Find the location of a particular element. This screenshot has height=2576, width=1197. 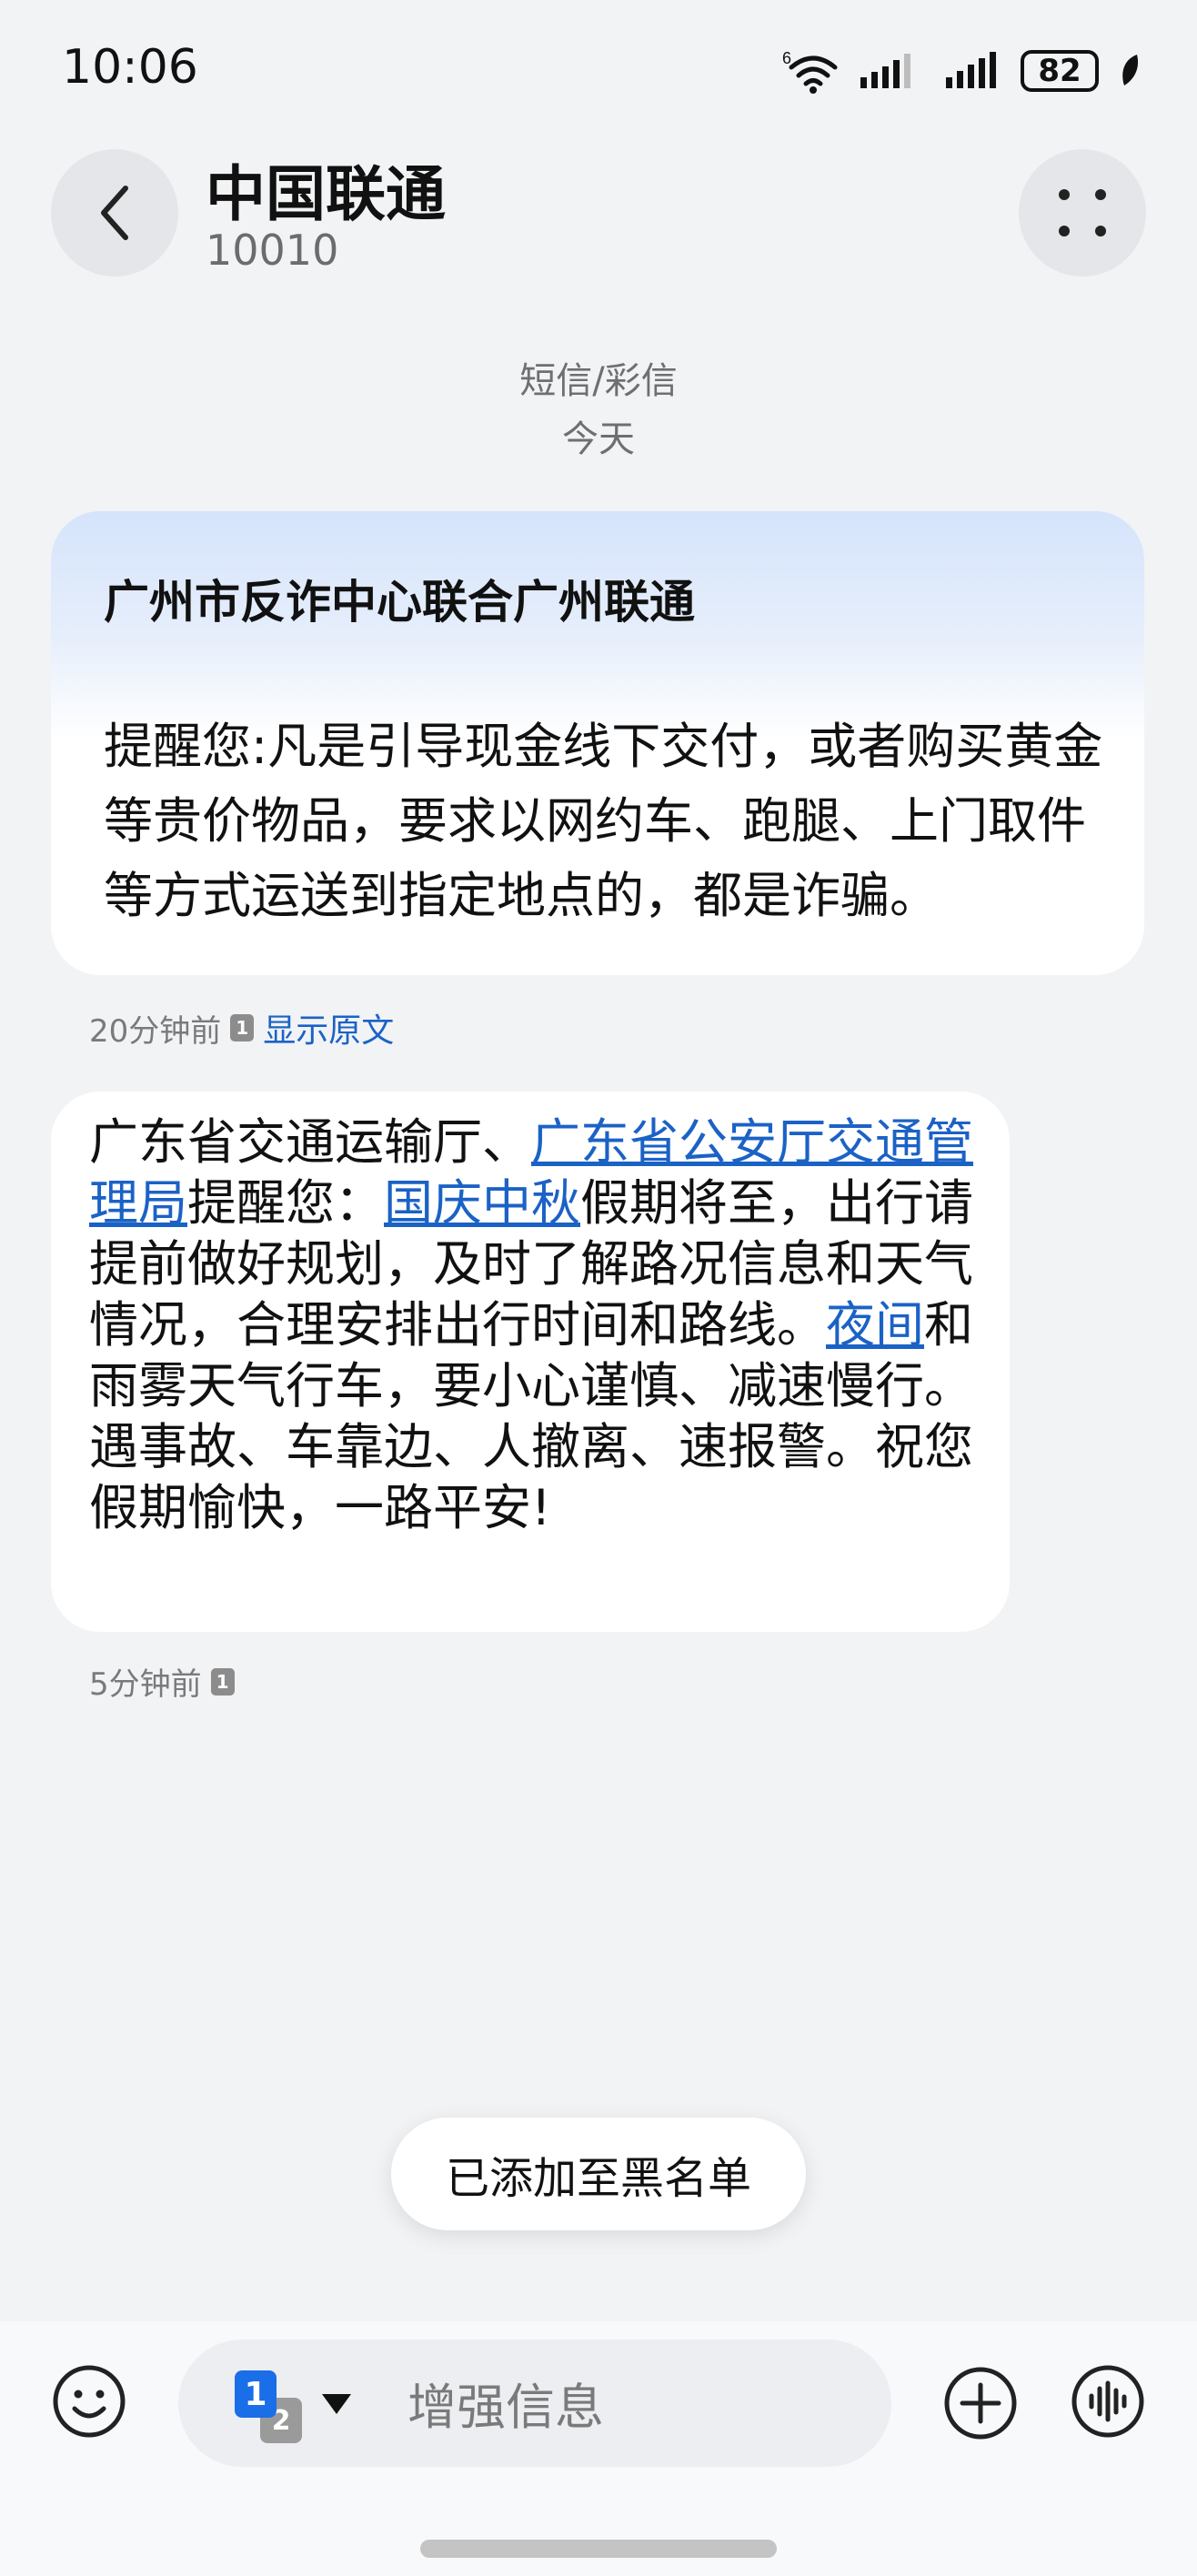

leaf-icon is located at coordinates (1130, 70).